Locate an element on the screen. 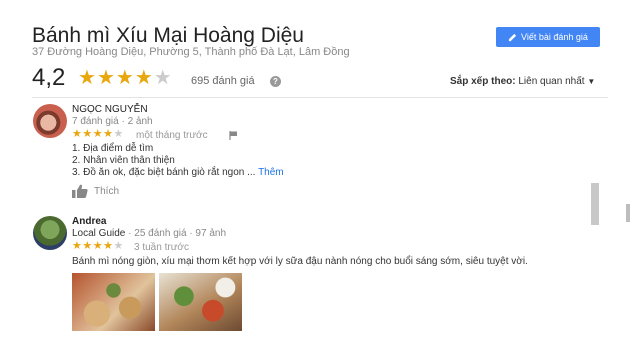 The width and height of the screenshot is (630, 354). review-count-link: 695 đánh giá is located at coordinates (223, 81).